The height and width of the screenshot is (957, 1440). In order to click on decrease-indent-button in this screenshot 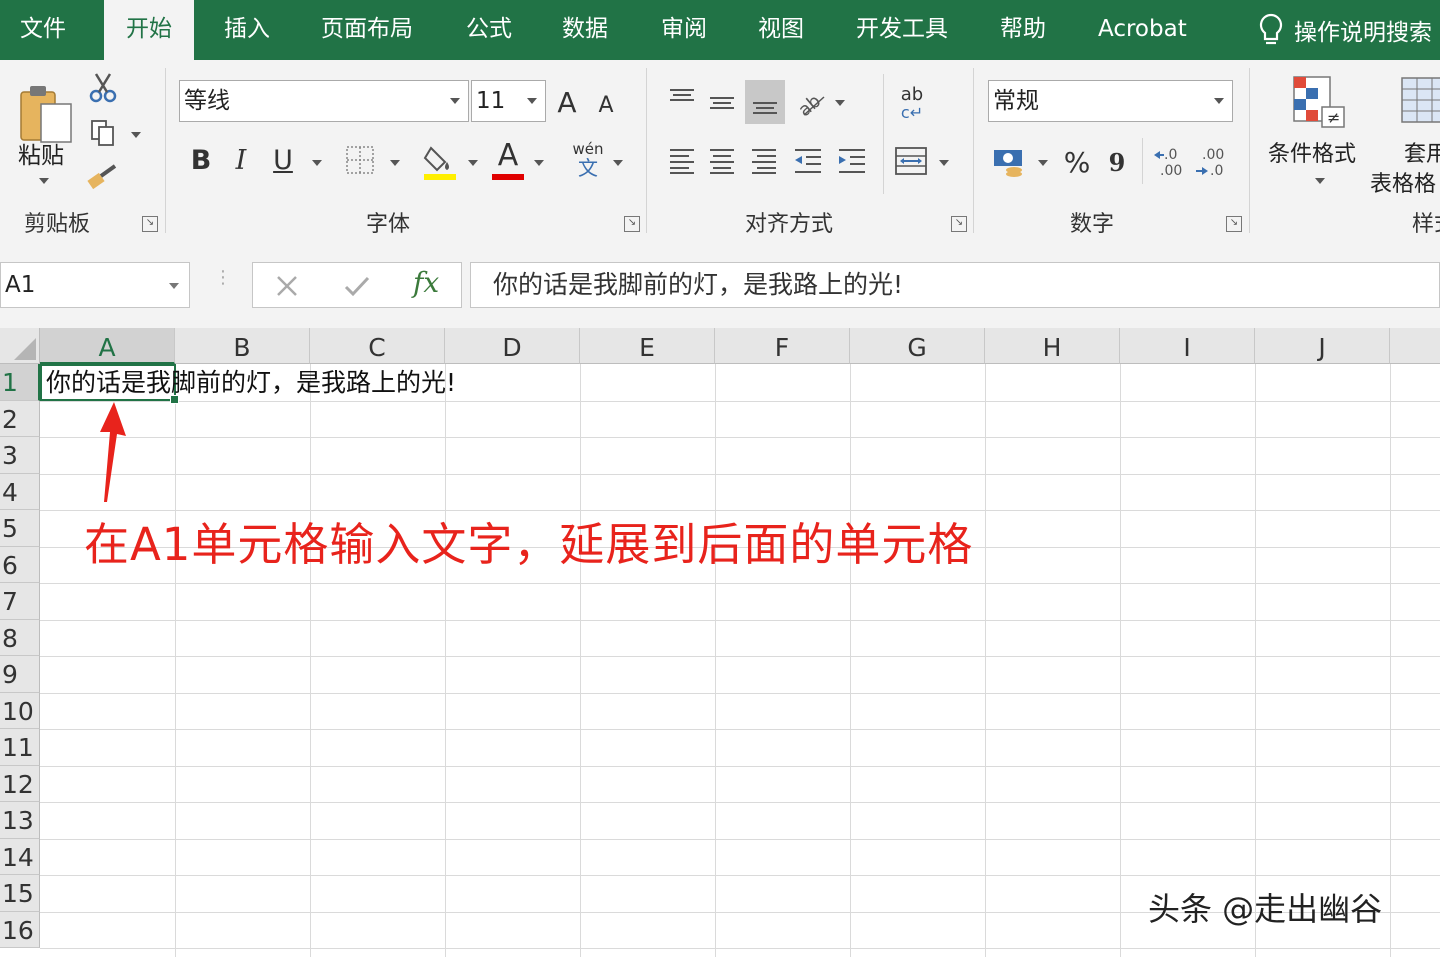, I will do `click(808, 161)`.